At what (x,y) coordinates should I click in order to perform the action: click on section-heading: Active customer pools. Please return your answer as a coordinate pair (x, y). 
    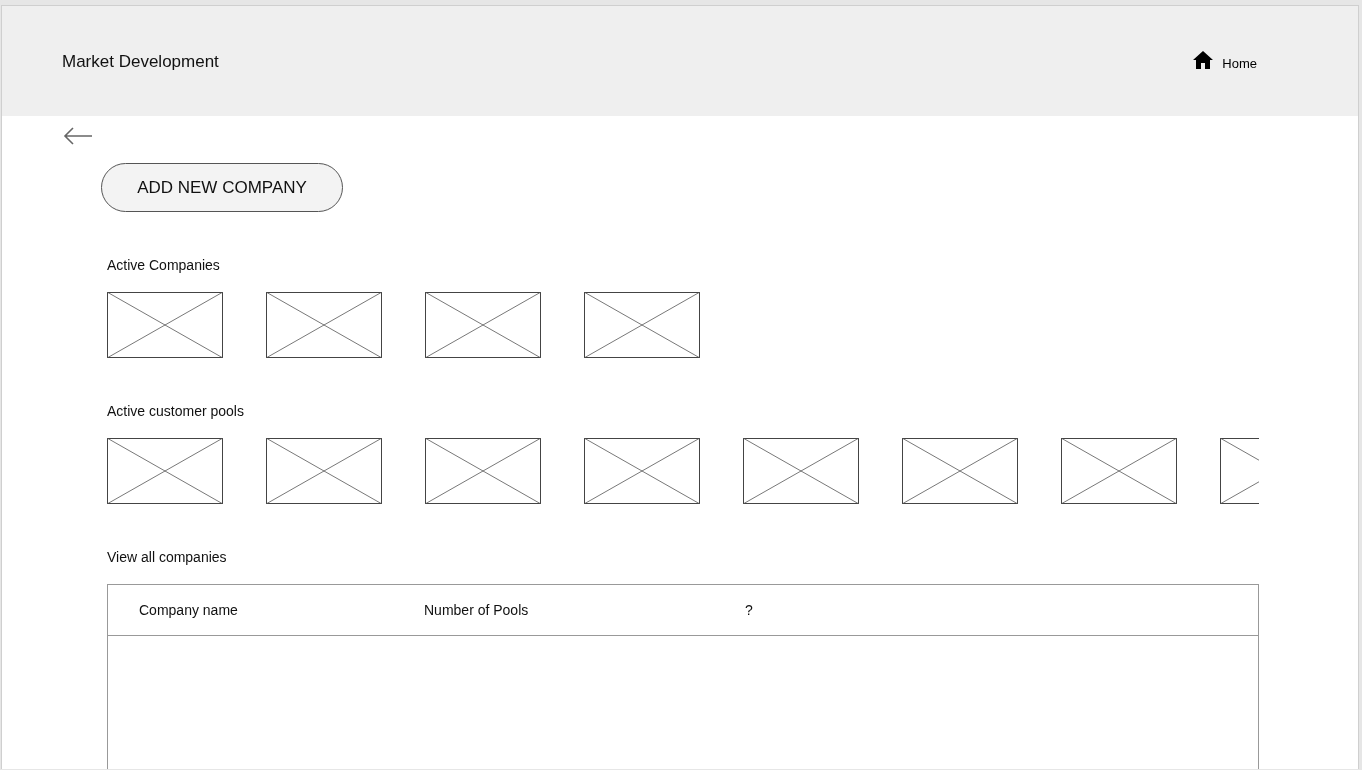
    Looking at the image, I should click on (176, 411).